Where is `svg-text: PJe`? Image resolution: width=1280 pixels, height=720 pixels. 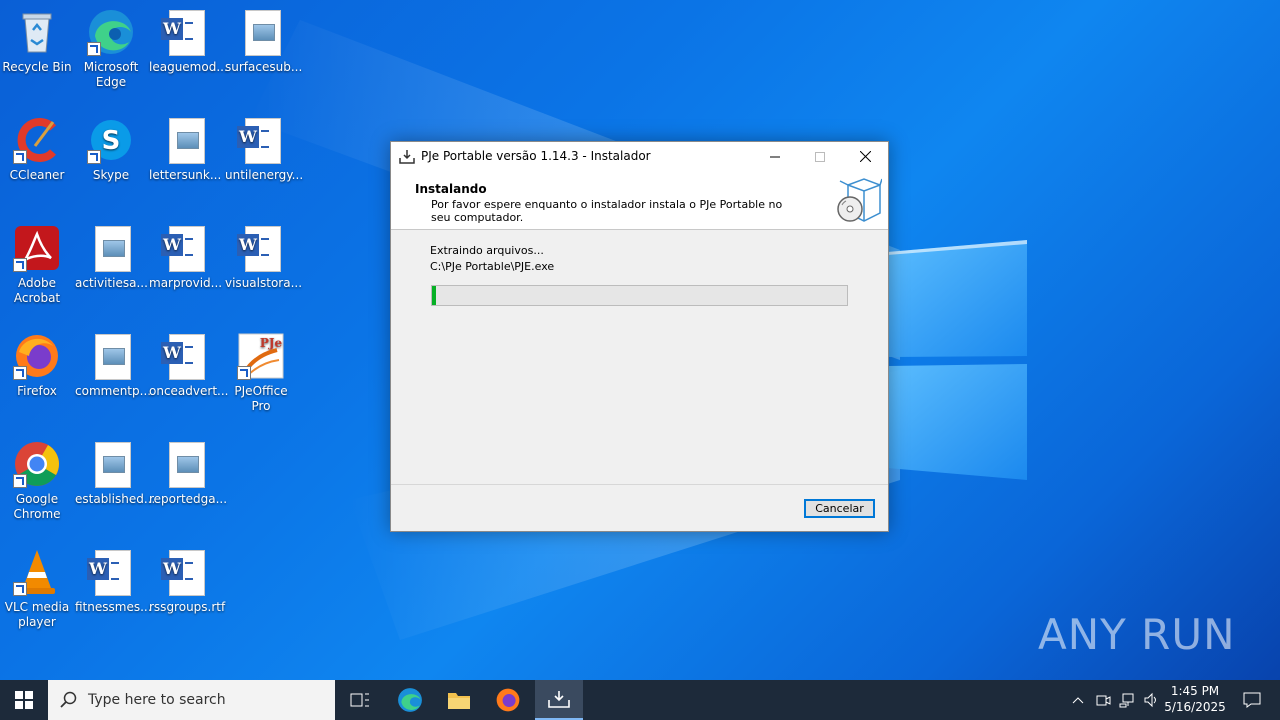
svg-text: PJe is located at coordinates (271, 343).